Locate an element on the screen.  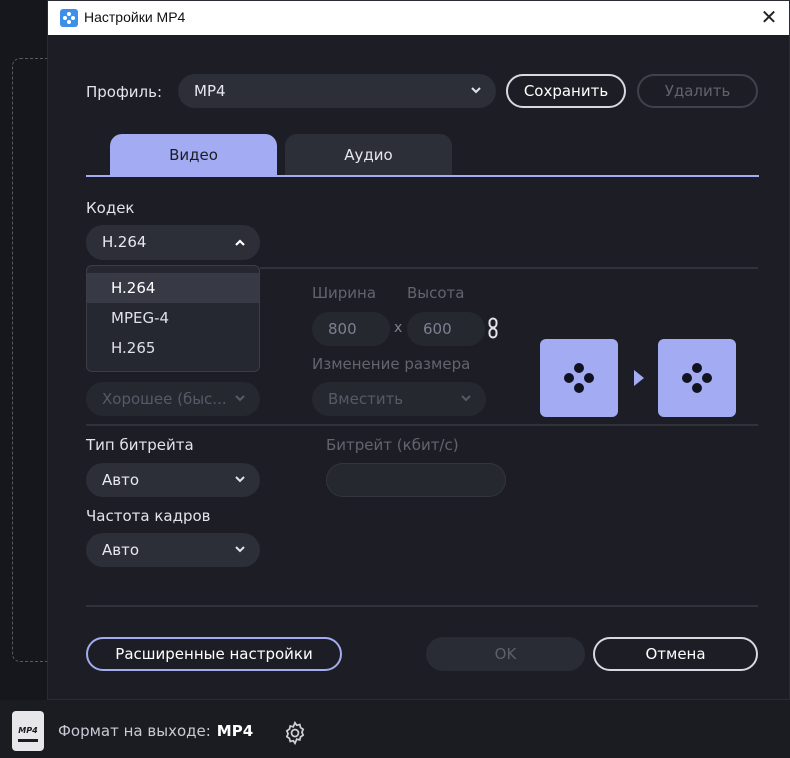
codec-option-h264: H.264 is located at coordinates (173, 288).